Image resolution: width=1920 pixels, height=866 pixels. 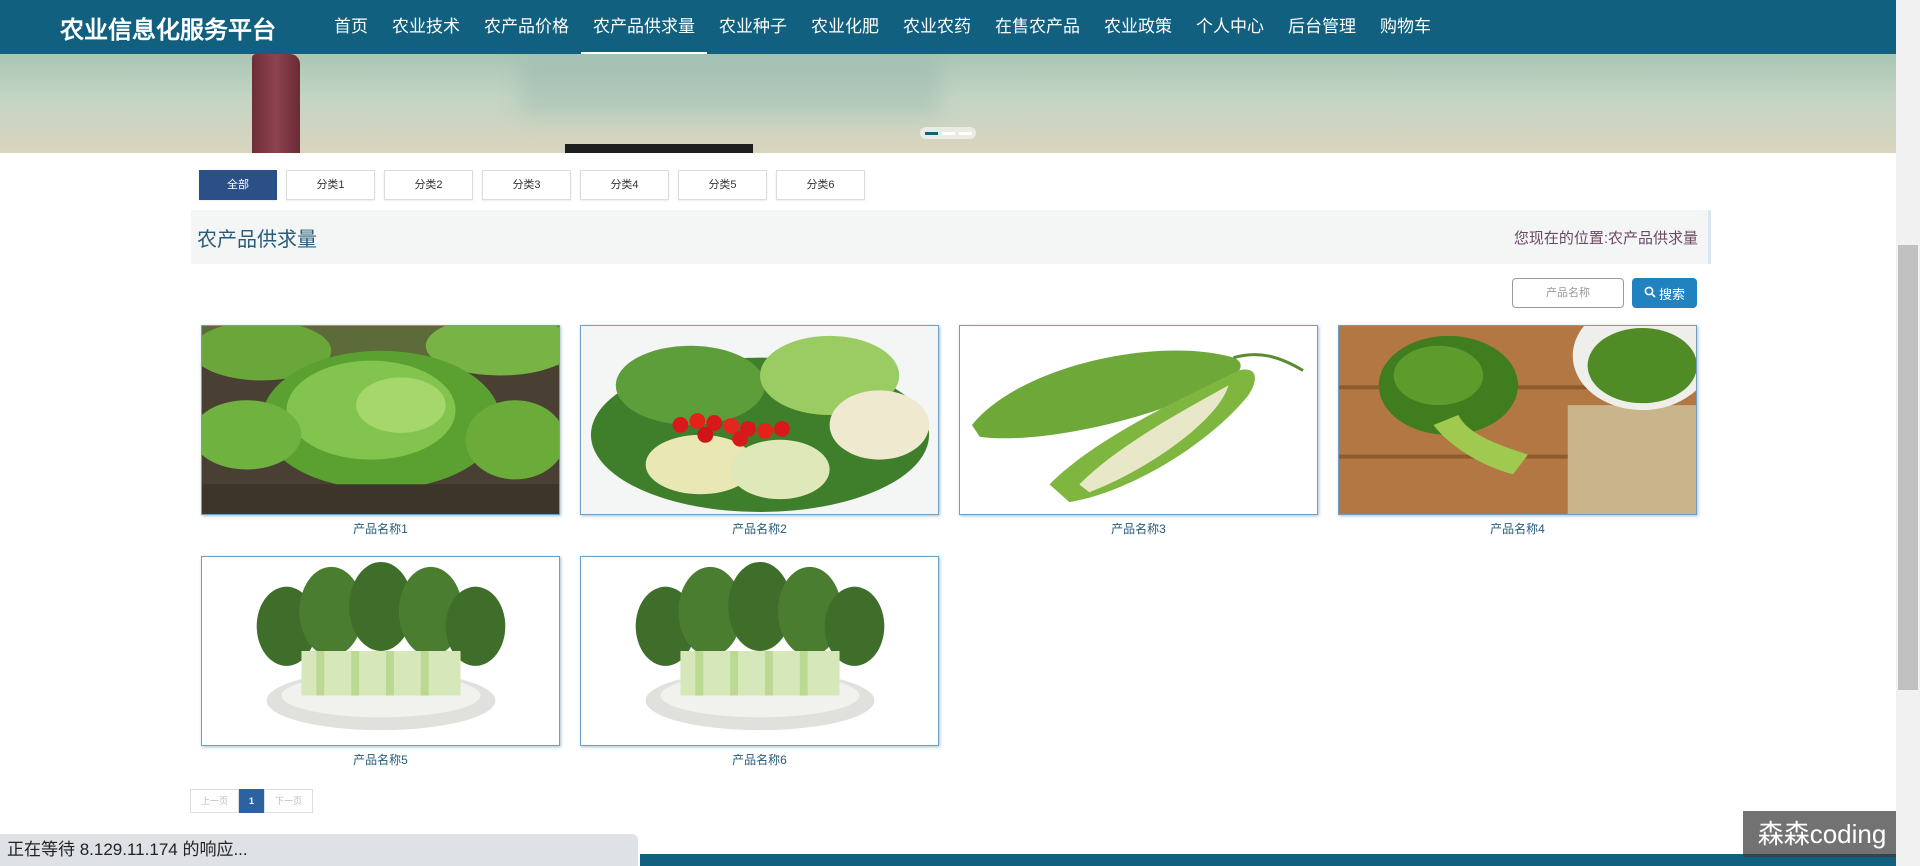 What do you see at coordinates (238, 185) in the screenshot?
I see `category-tab-all: 全部` at bounding box center [238, 185].